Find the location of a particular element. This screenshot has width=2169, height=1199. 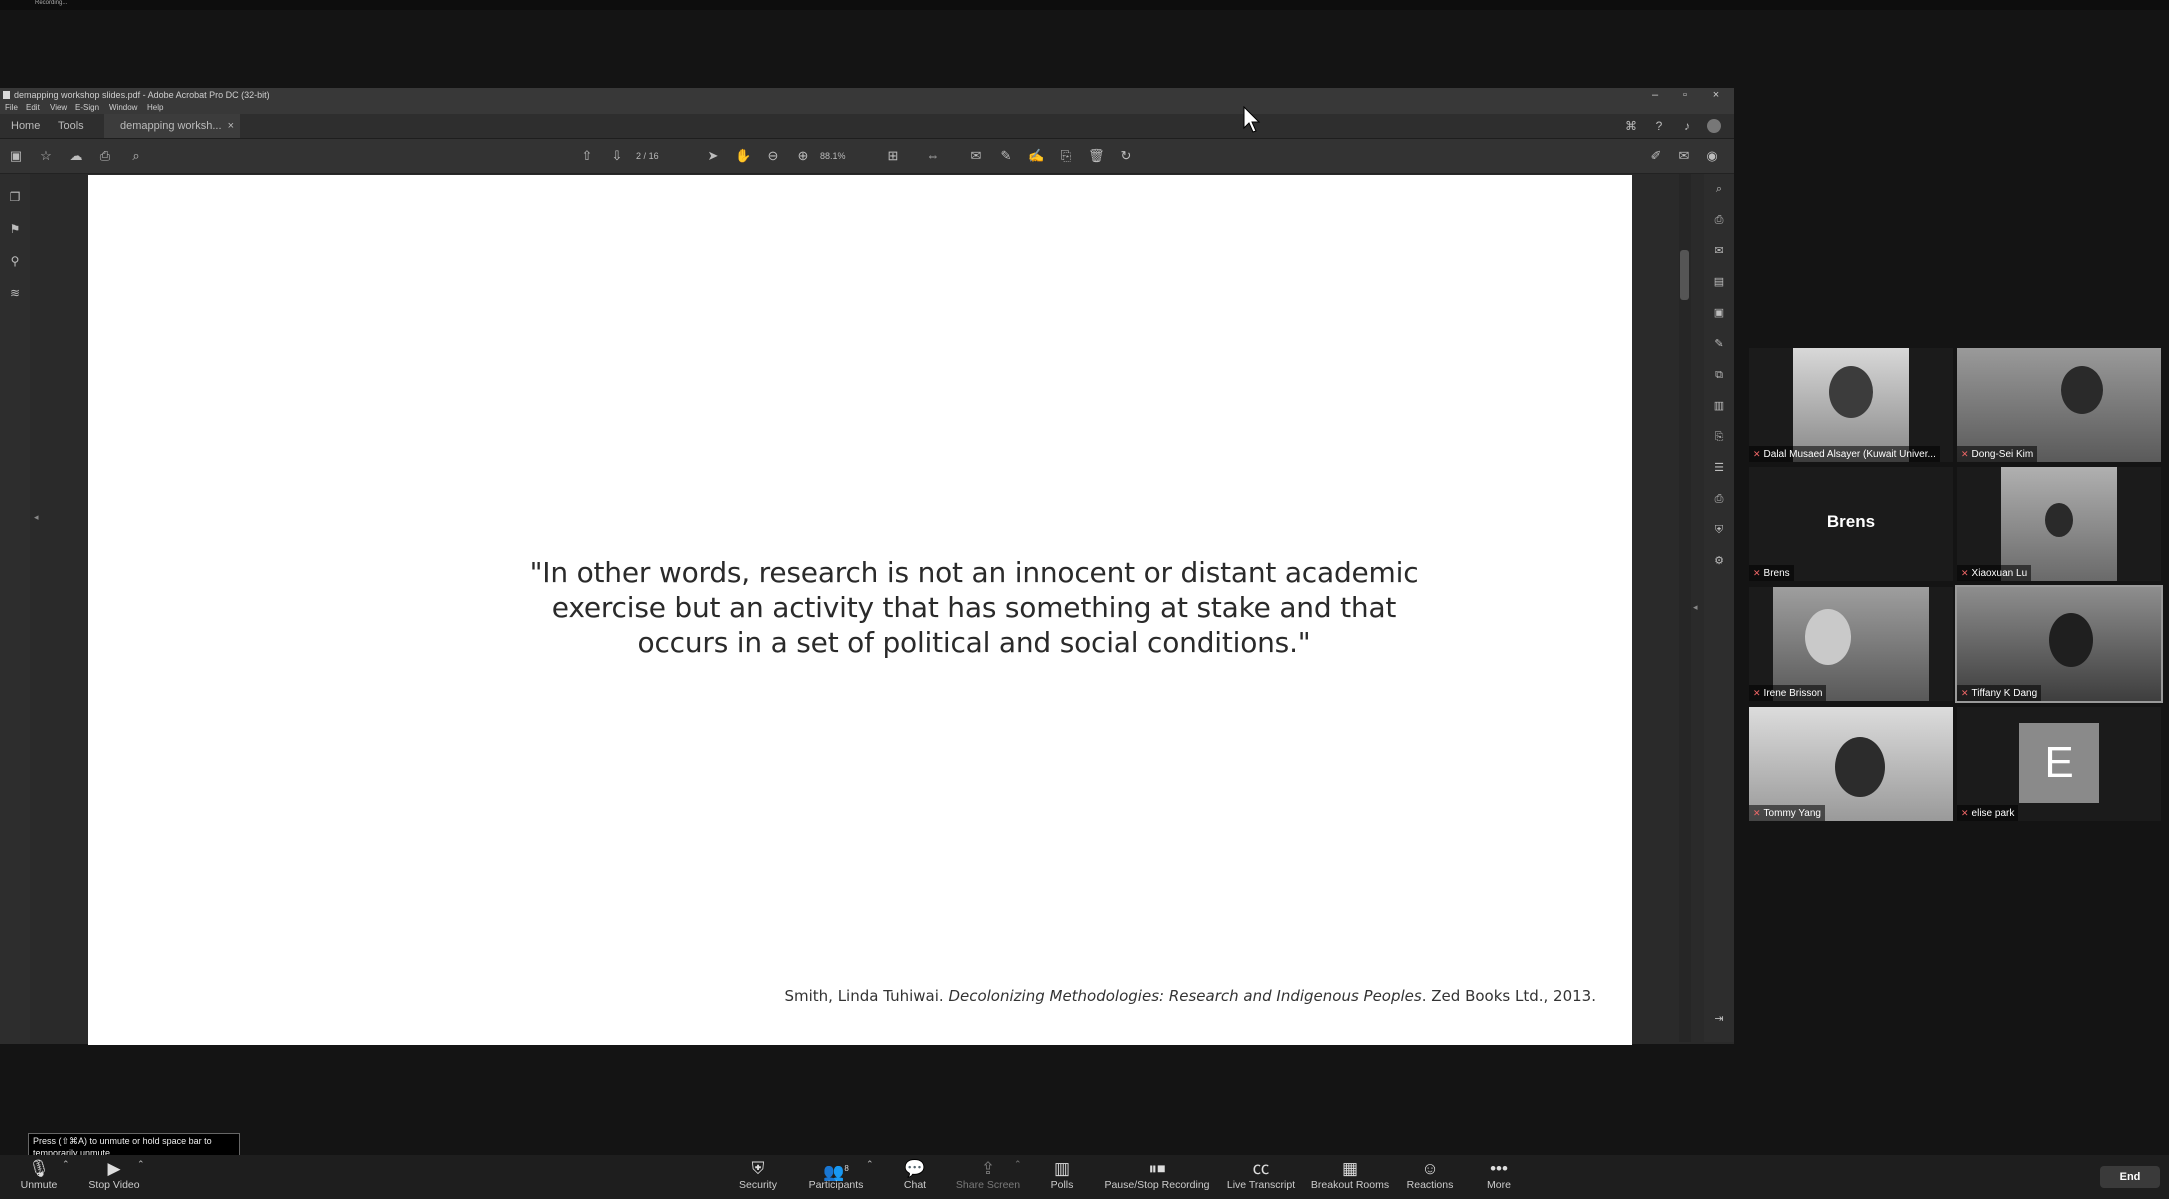

participant-tile: Brens ✕ Brens is located at coordinates (1851, 524).